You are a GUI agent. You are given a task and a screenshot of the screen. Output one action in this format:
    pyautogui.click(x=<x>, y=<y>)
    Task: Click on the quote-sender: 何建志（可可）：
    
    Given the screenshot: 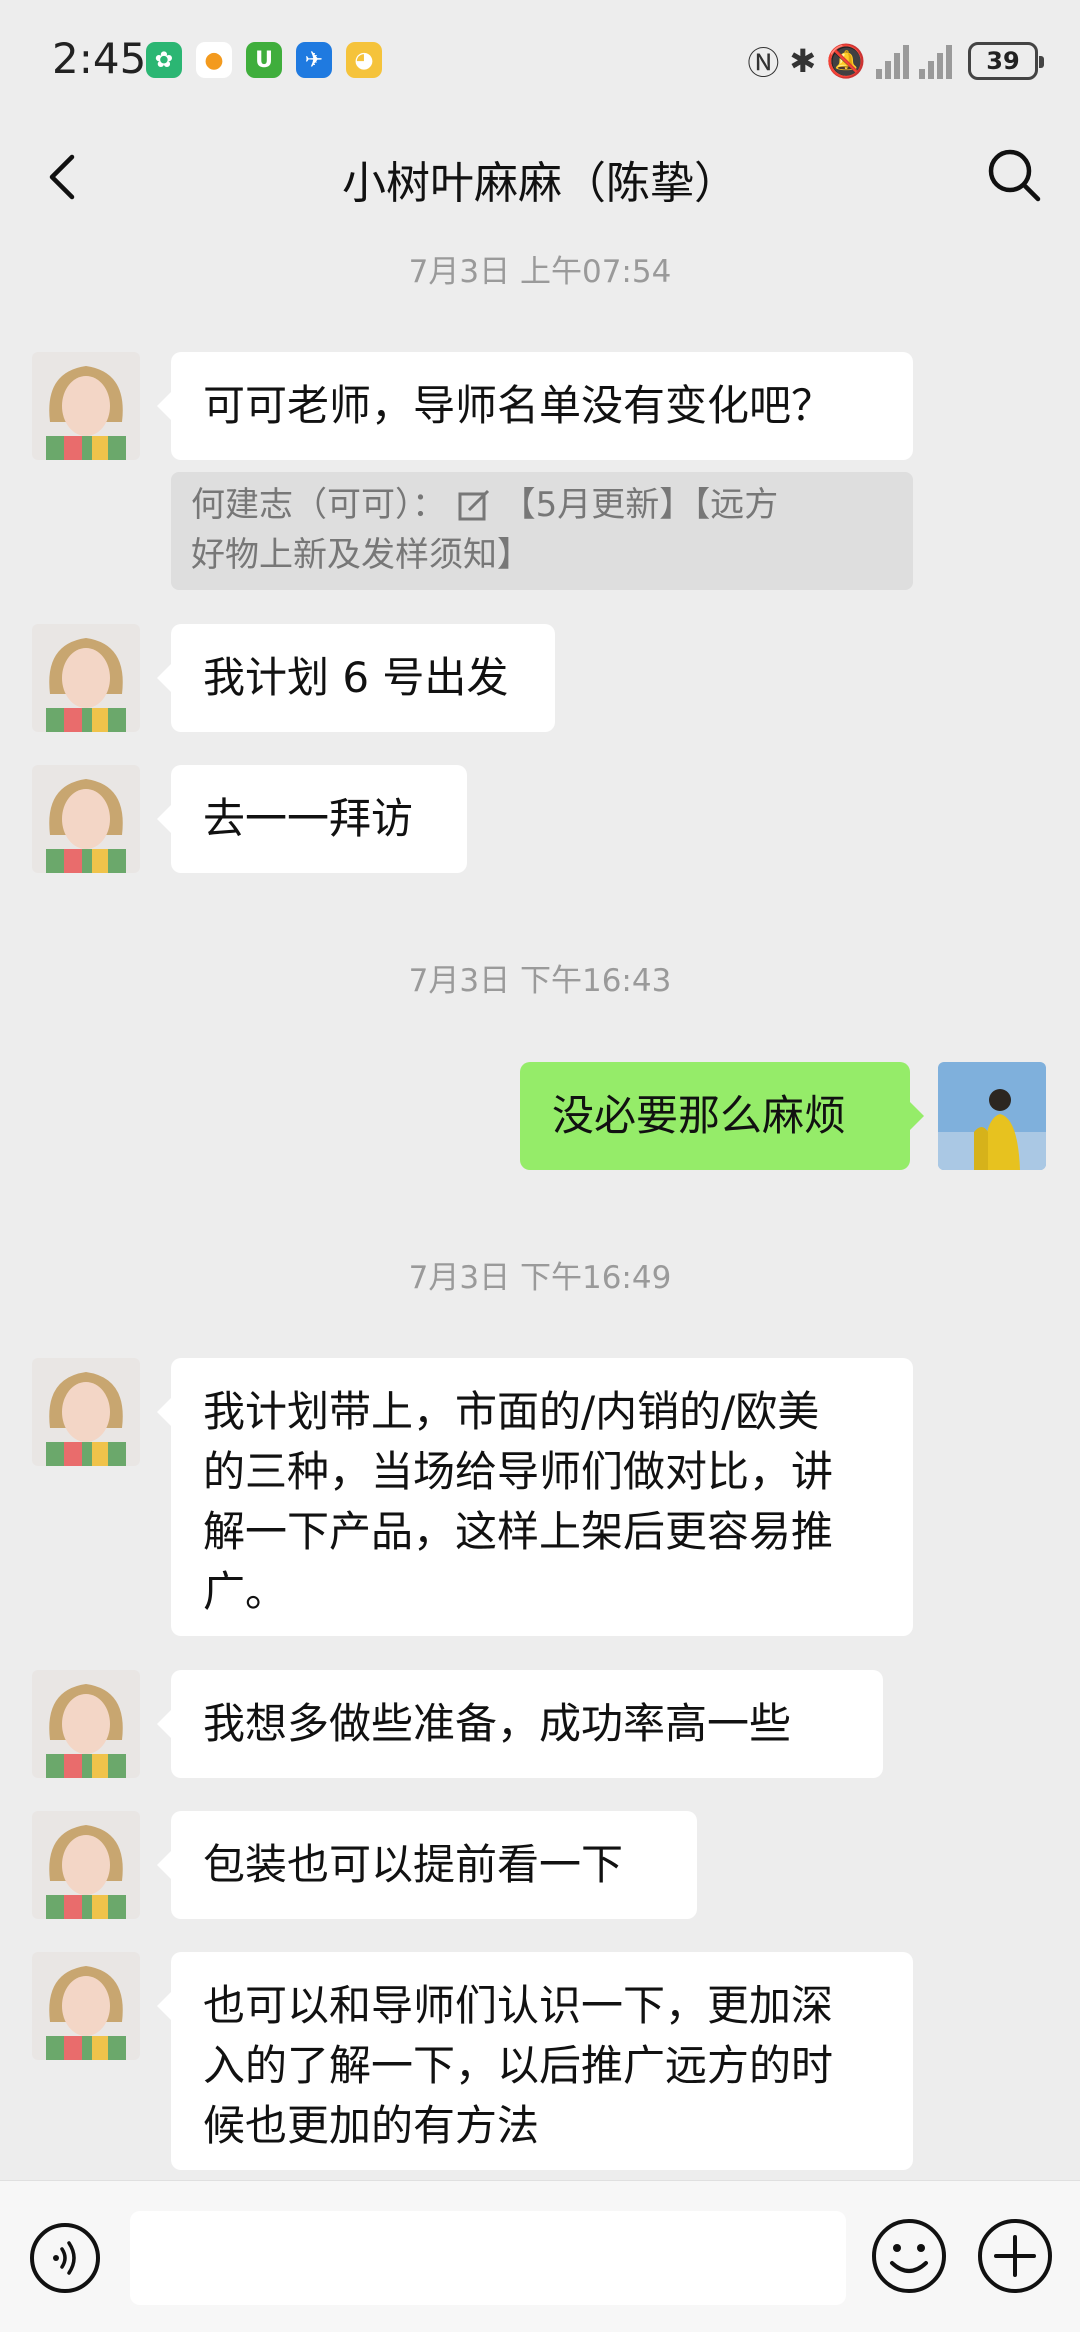 What is the action you would take?
    pyautogui.click(x=318, y=505)
    